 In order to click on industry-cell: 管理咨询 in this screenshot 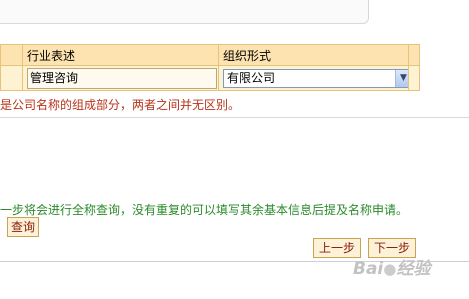, I will do `click(120, 78)`.